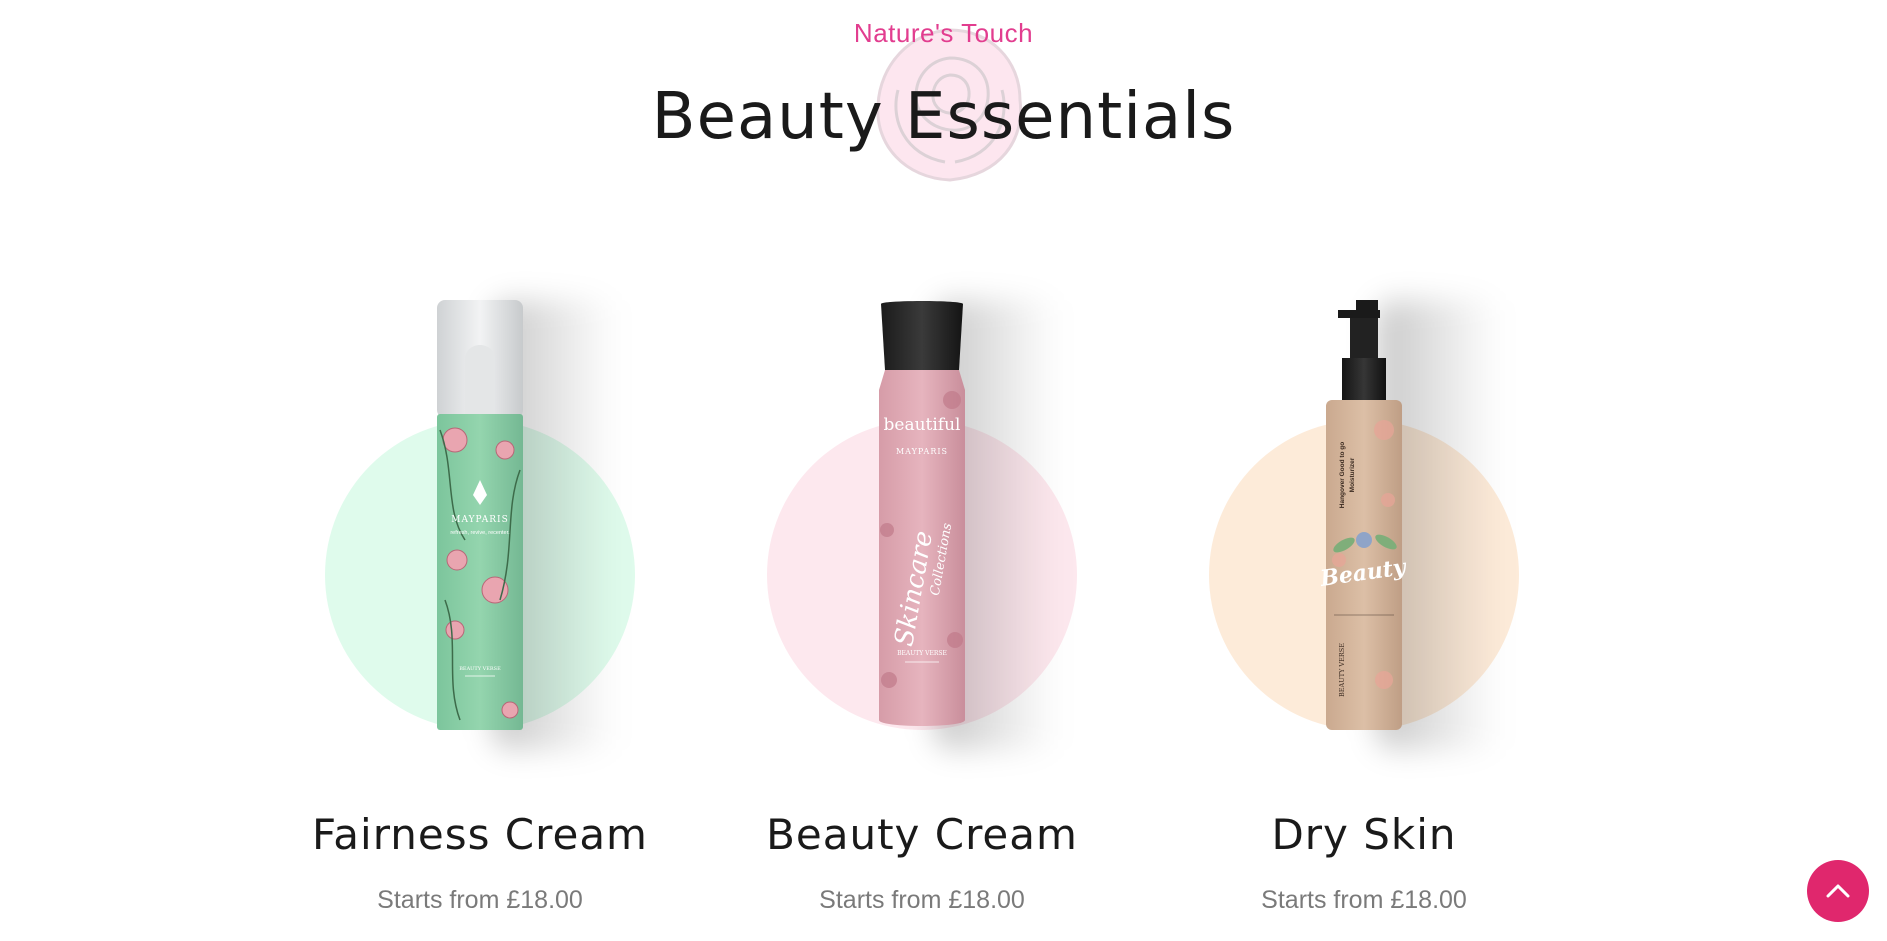  I want to click on scroll-to-top-button, so click(1838, 891).